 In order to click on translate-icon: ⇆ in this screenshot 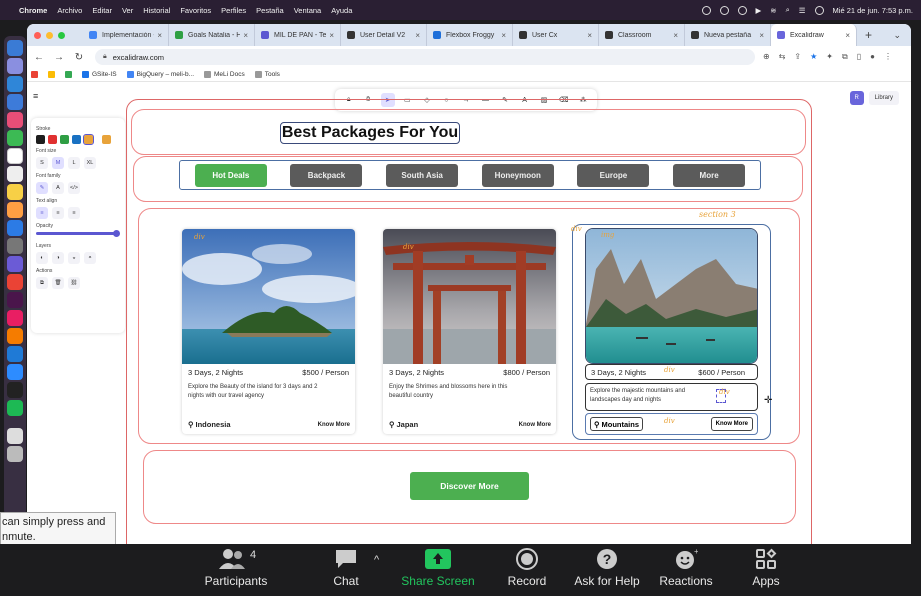, I will do `click(782, 57)`.